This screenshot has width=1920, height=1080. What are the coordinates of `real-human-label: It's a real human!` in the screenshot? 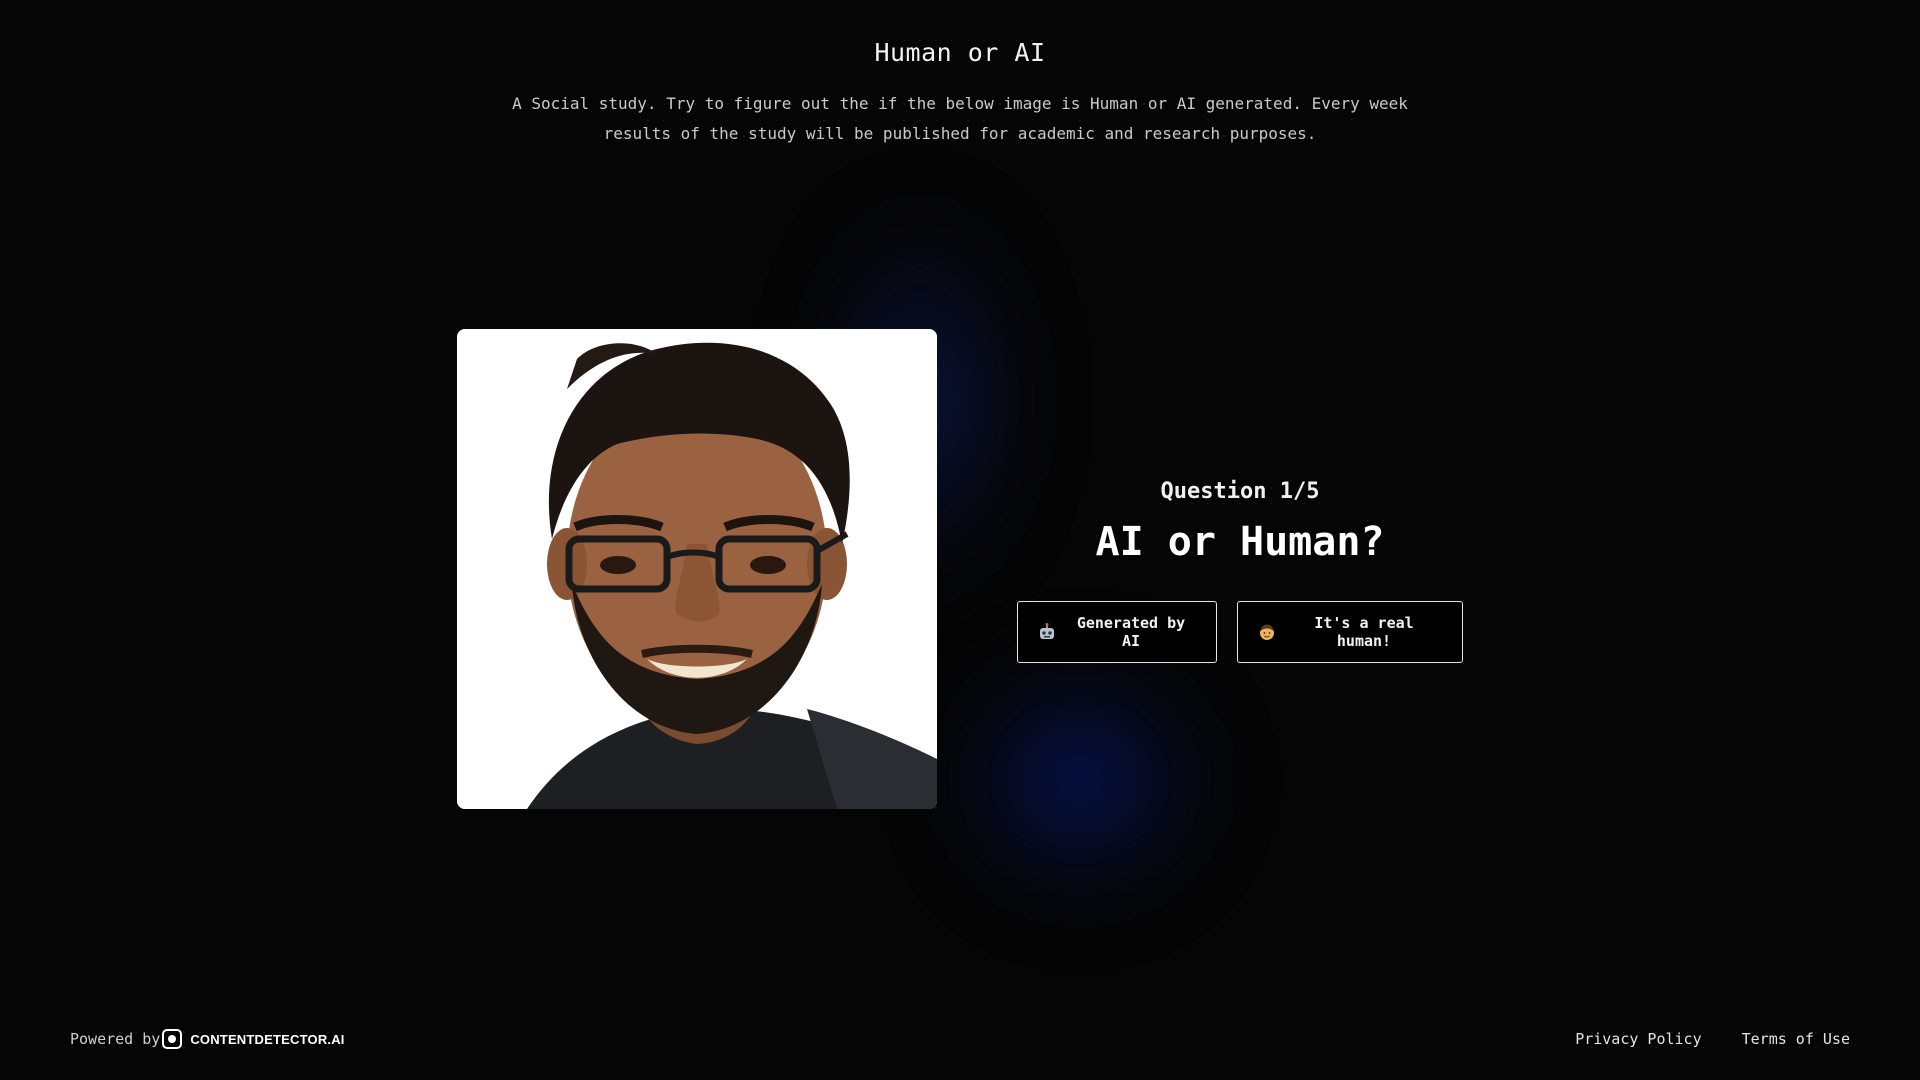 It's located at (1364, 632).